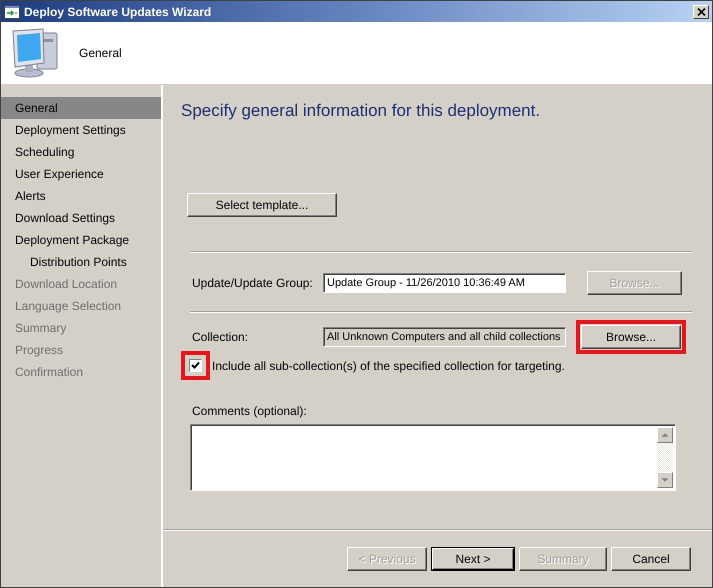  What do you see at coordinates (81, 152) in the screenshot?
I see `sidebar-item: Scheduling` at bounding box center [81, 152].